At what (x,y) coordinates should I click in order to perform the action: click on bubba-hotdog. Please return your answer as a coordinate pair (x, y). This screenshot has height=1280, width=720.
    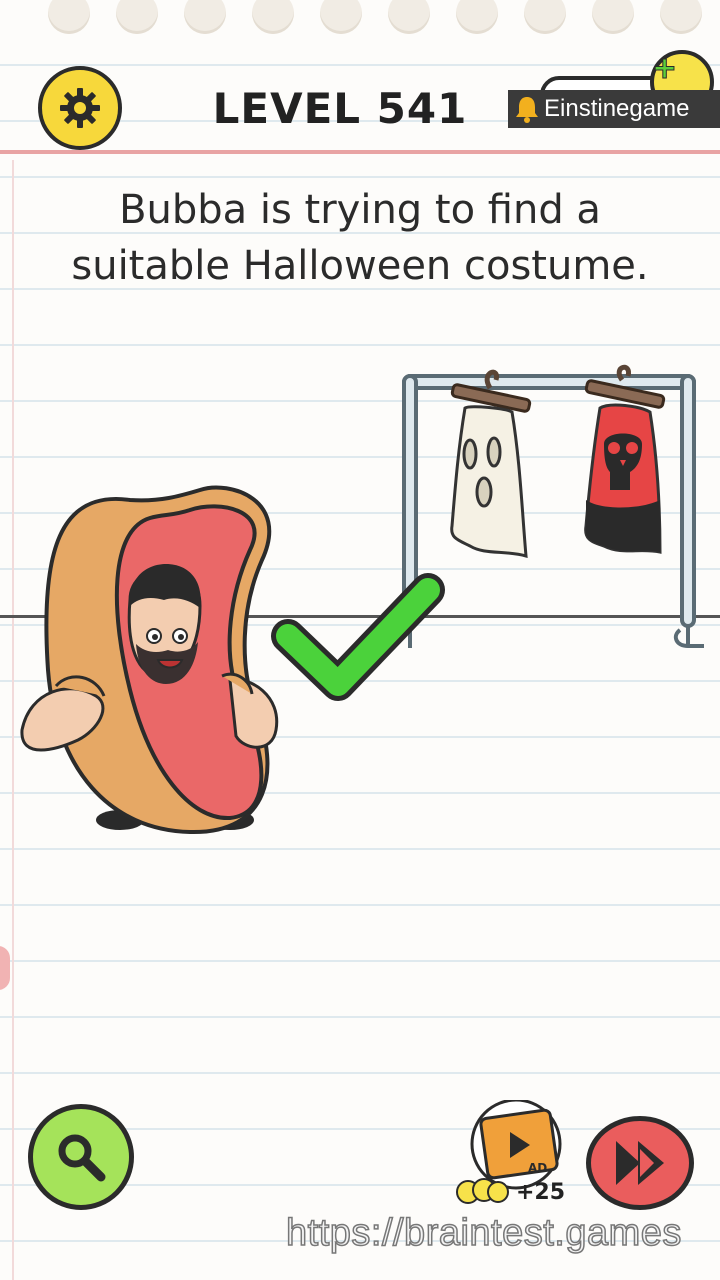
    Looking at the image, I should click on (149, 660).